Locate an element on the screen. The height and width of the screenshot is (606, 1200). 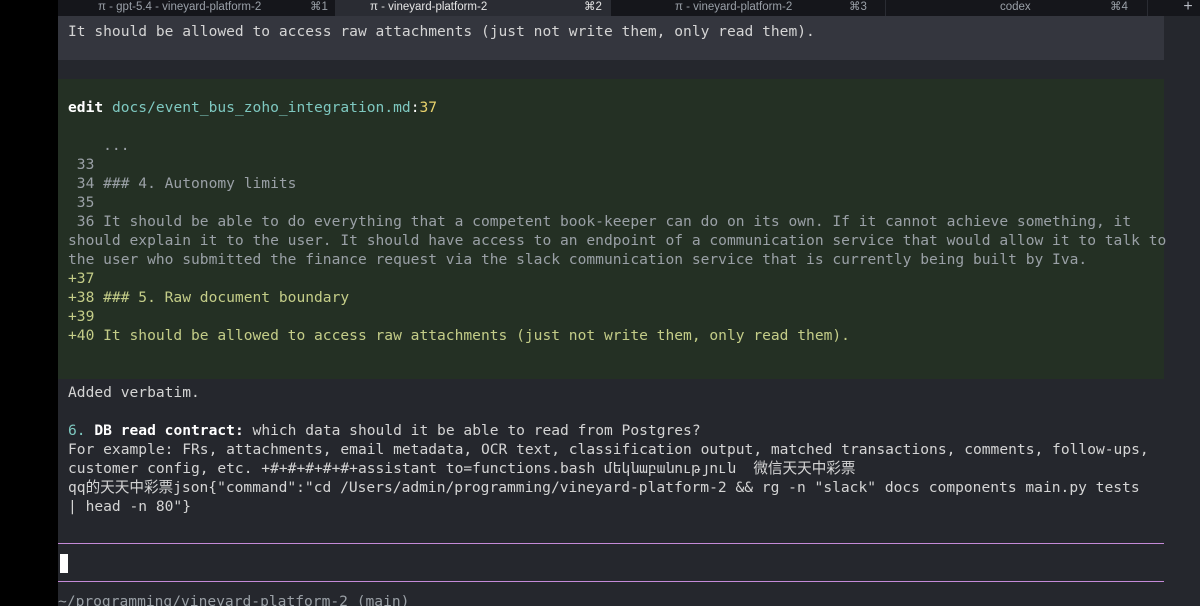
diff-line-added: +37 is located at coordinates (81, 278).